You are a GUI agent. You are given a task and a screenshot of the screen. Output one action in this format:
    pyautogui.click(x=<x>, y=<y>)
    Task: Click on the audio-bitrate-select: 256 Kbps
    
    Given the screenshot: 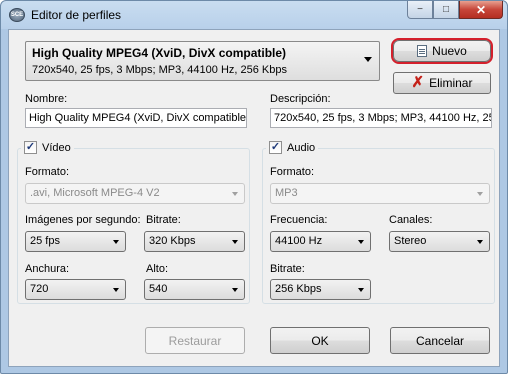 What is the action you would take?
    pyautogui.click(x=320, y=289)
    